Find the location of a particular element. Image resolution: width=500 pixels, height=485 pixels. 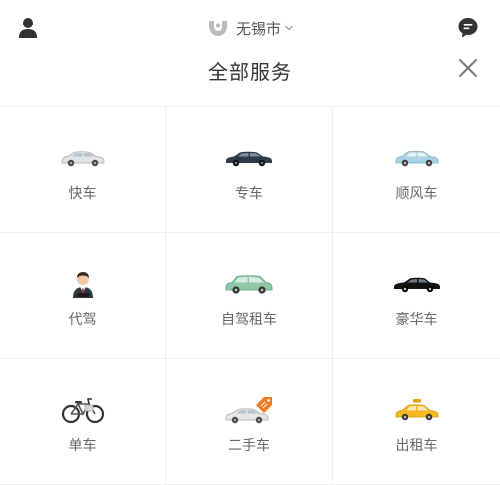

page-title: 全部服务 is located at coordinates (250, 73).